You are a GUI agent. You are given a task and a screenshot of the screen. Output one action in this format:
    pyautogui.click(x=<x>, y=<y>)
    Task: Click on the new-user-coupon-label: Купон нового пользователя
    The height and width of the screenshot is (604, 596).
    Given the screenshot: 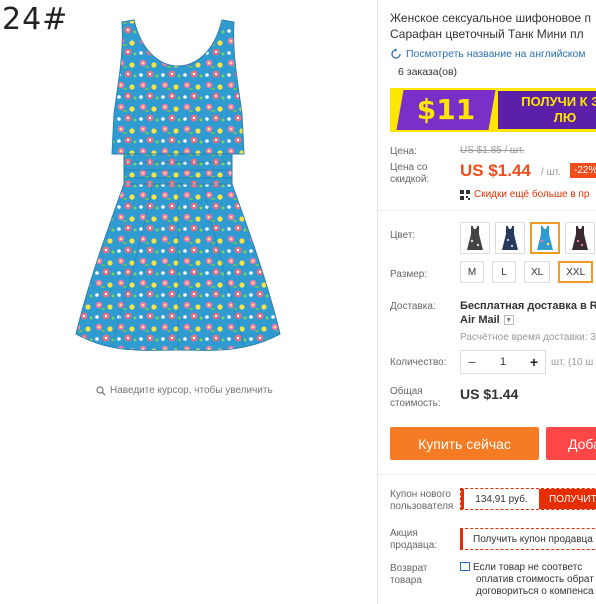 What is the action you would take?
    pyautogui.click(x=421, y=501)
    